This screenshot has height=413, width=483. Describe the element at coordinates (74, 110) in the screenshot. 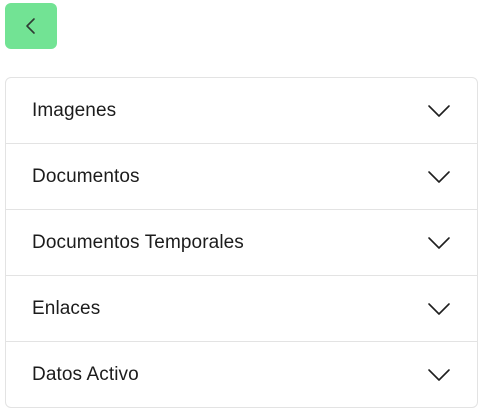

I see `accordion-item-label: Imagenes` at that location.